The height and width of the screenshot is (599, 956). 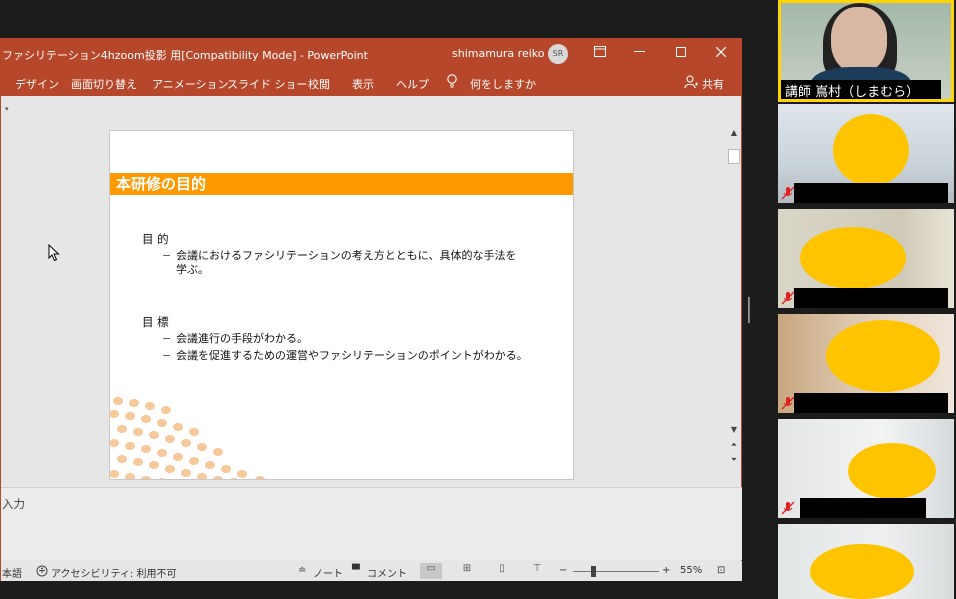 I want to click on maximize-icon, so click(x=681, y=54).